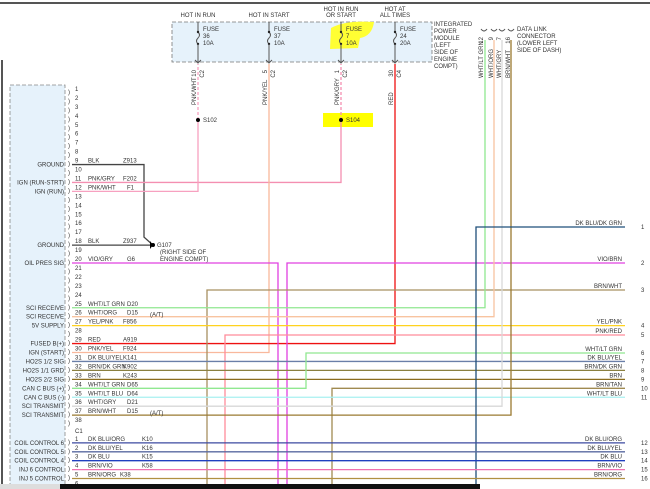 Image resolution: width=650 pixels, height=489 pixels. I want to click on ipm-title: (LEFT, so click(442, 46).